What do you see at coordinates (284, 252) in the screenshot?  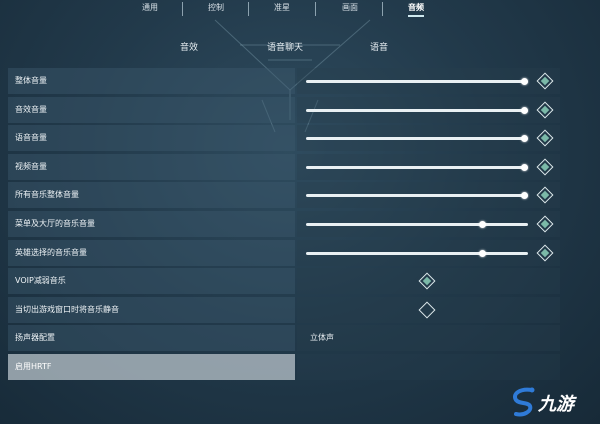 I see `setting-row-agent-select-music: 英雄选择的音乐音量` at bounding box center [284, 252].